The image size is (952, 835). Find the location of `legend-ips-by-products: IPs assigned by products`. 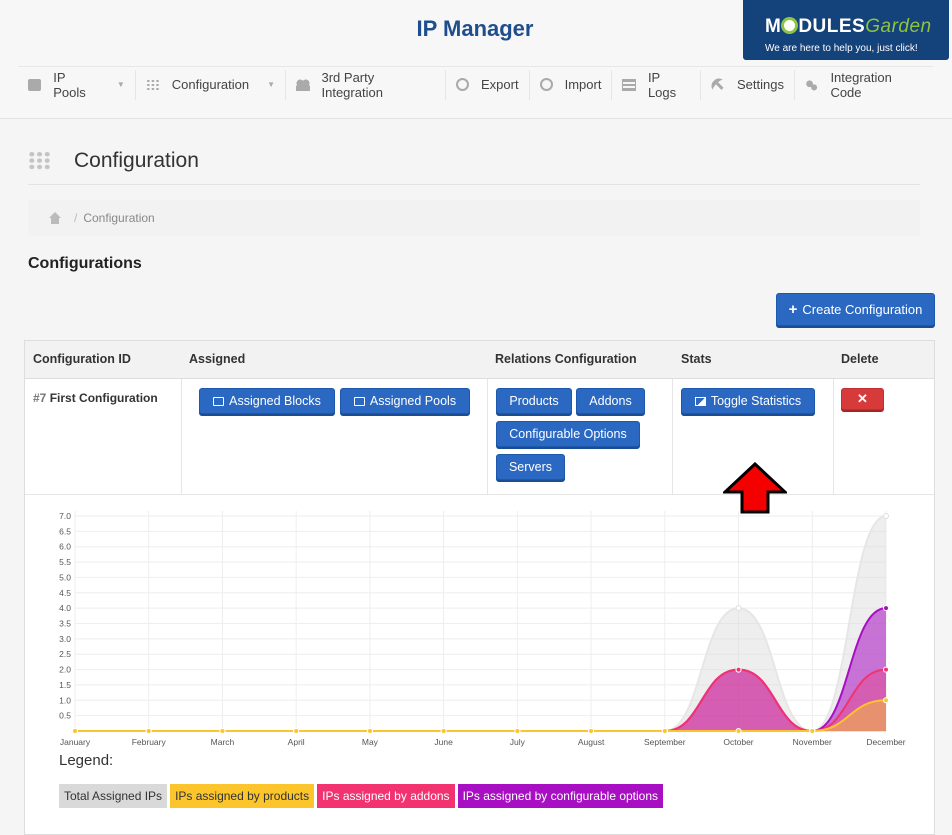

legend-ips-by-products: IPs assigned by products is located at coordinates (242, 796).